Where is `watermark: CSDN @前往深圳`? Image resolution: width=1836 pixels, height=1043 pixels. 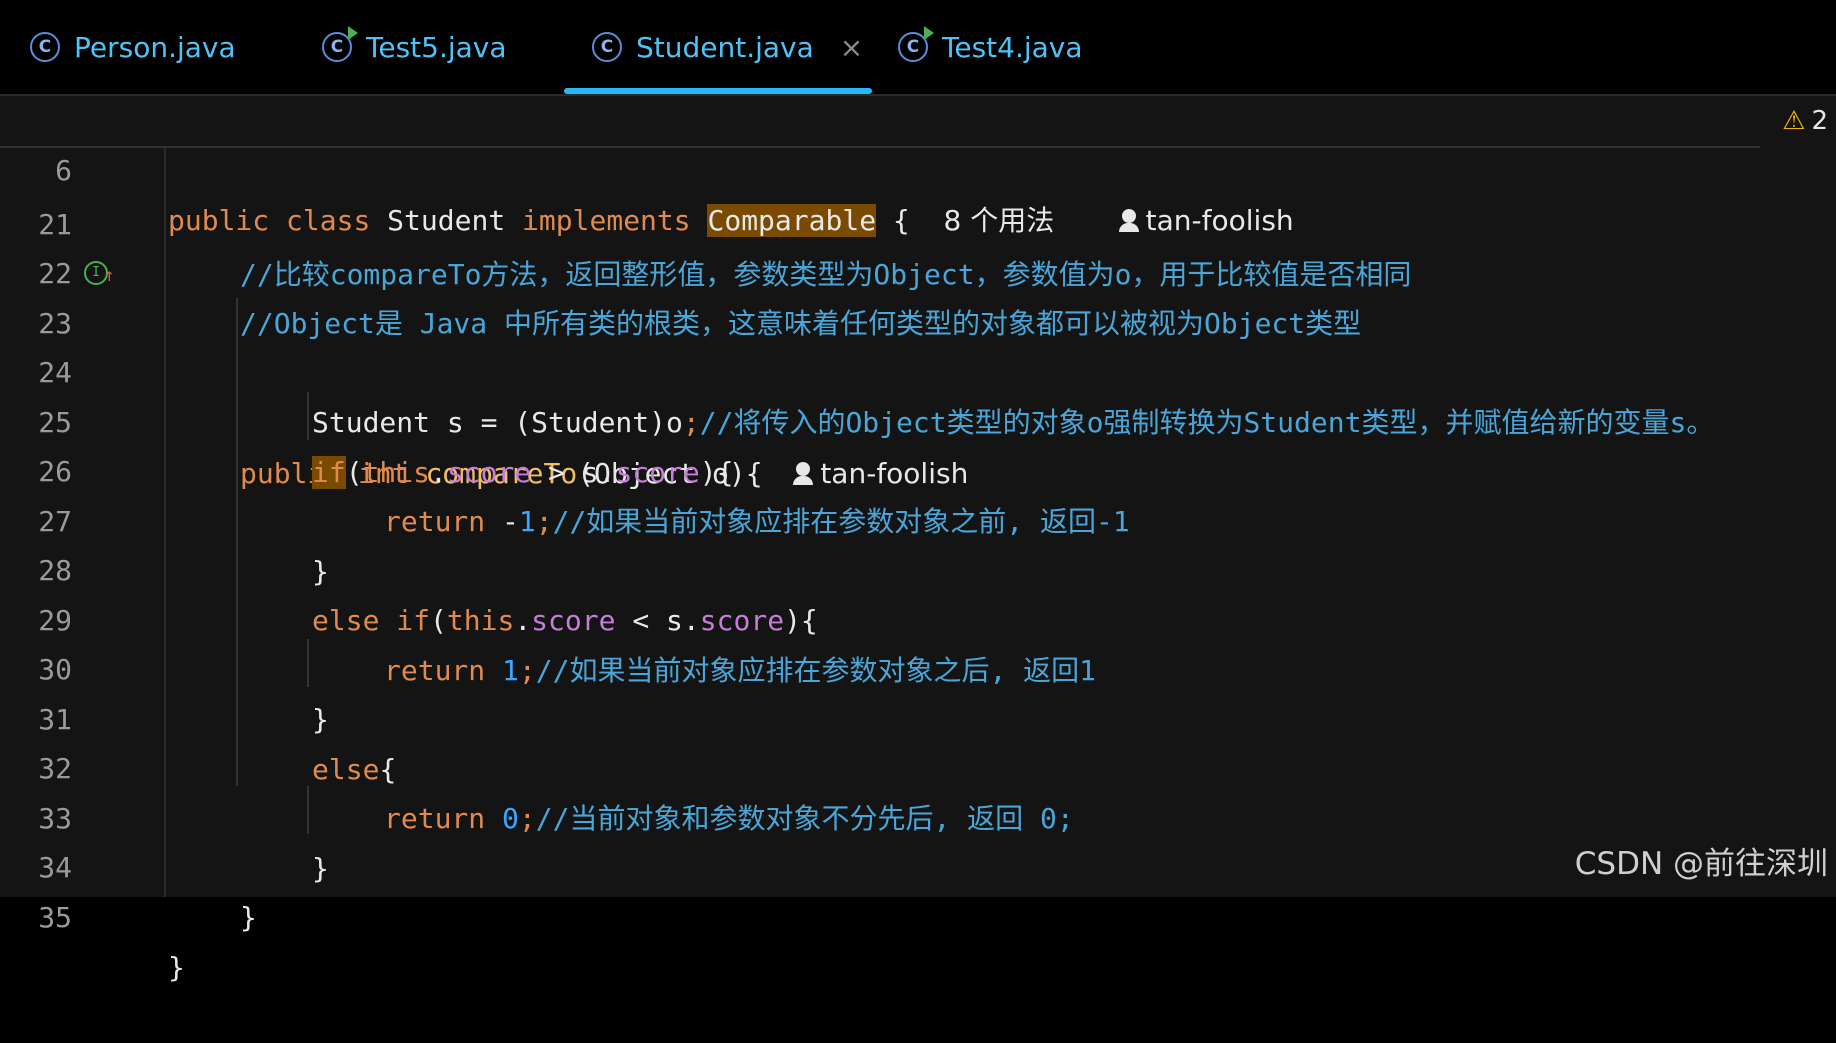
watermark: CSDN @前往深圳 is located at coordinates (1701, 864).